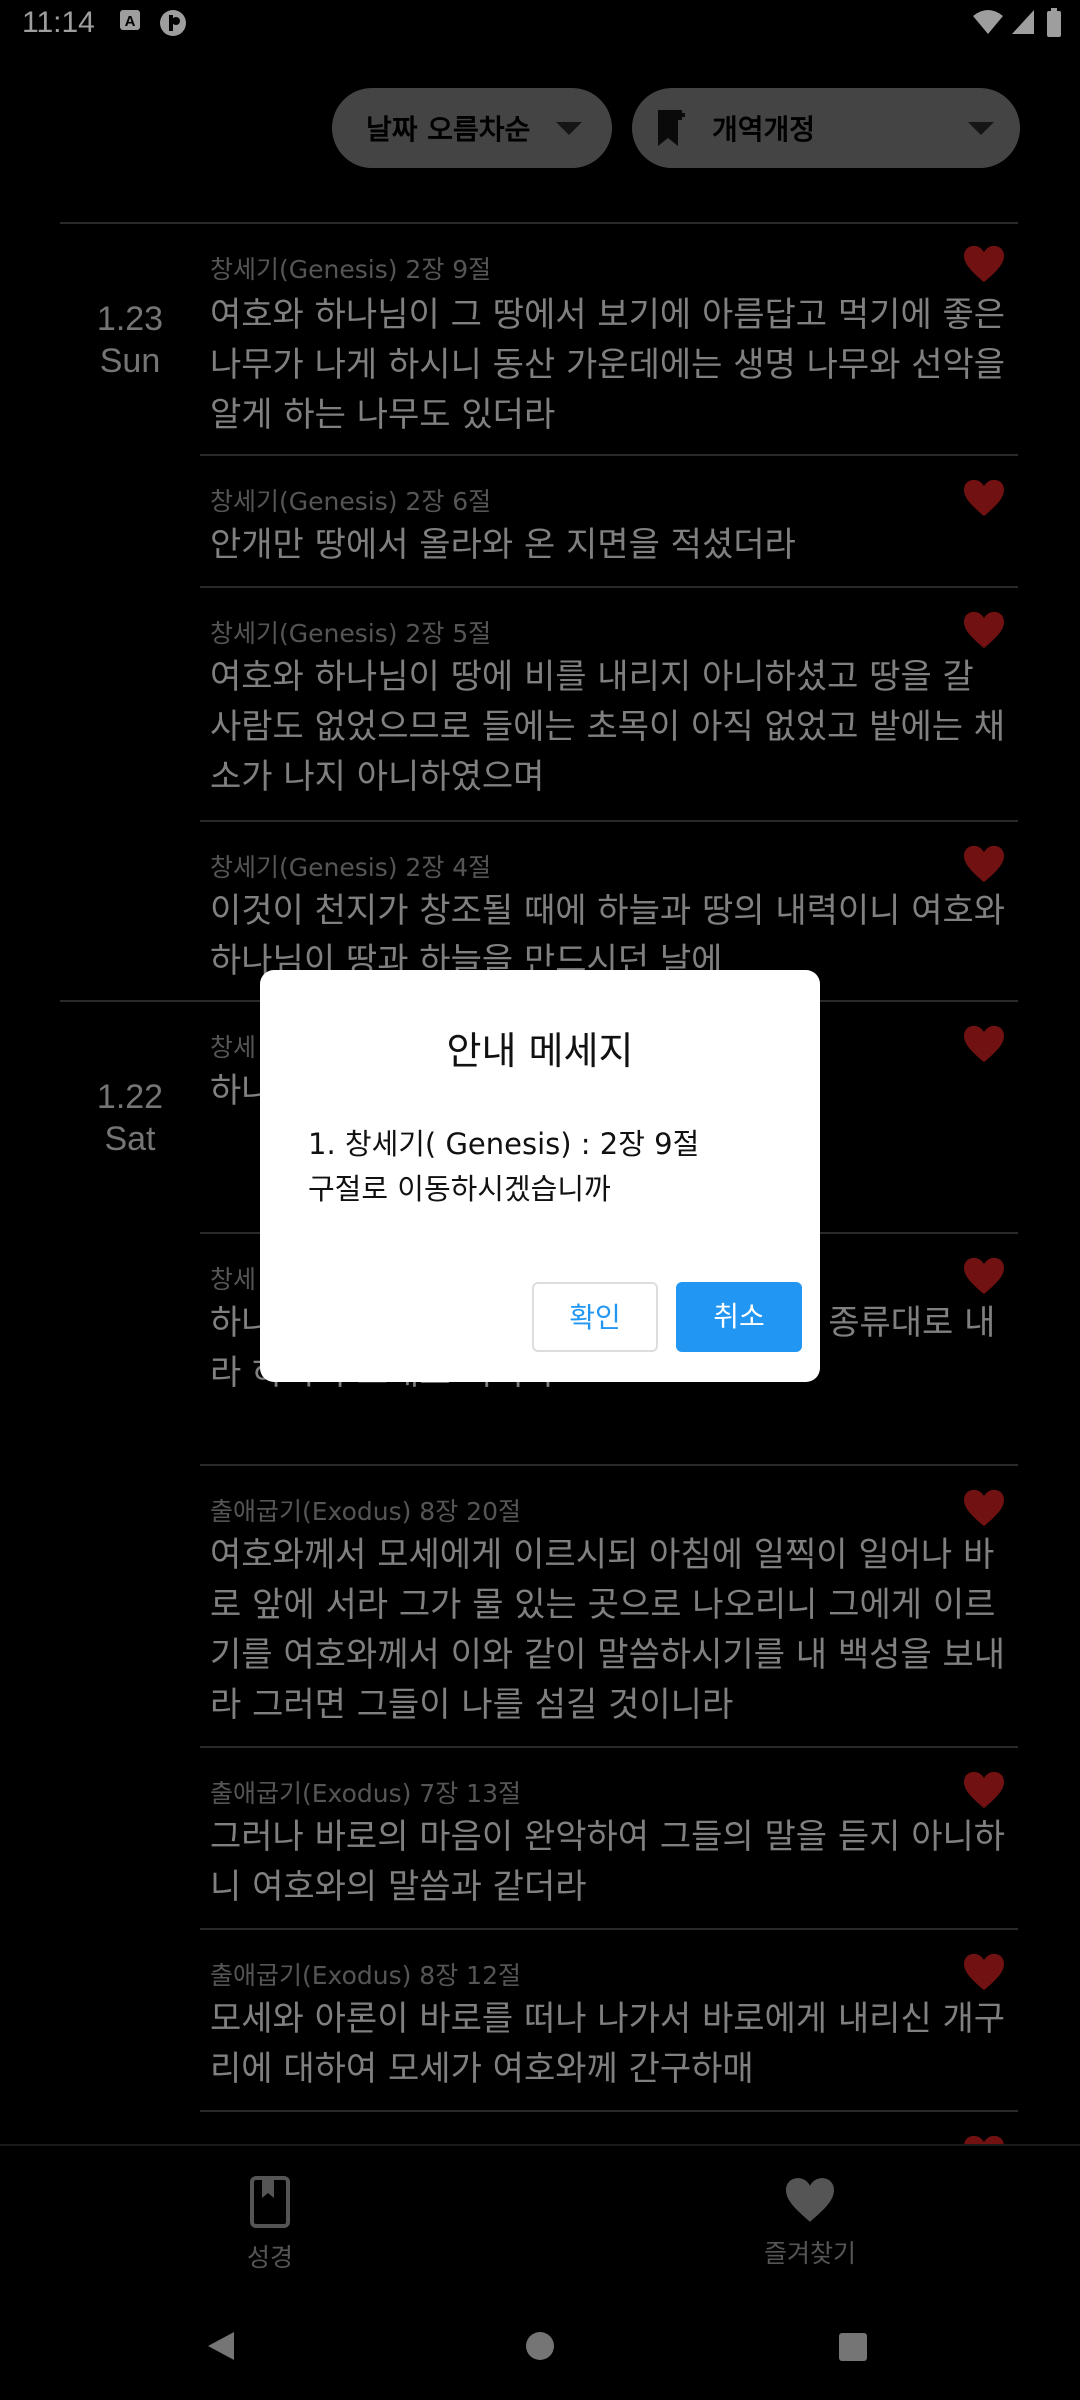  I want to click on dialog-message-line: 1. 창세기( Genesis) : 2장 9절, so click(504, 1144).